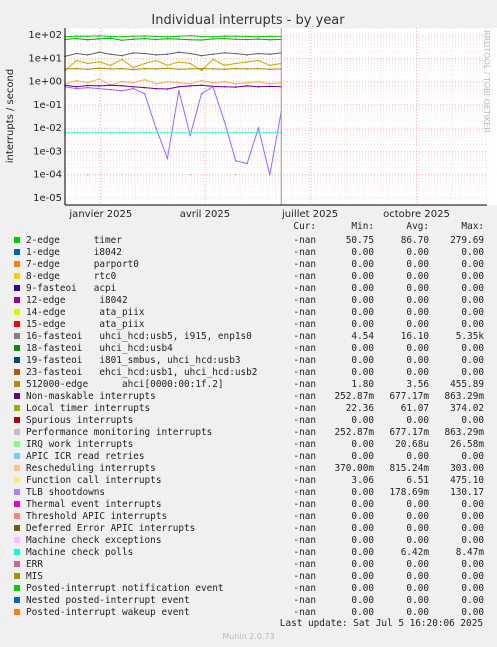  What do you see at coordinates (80, 444) in the screenshot?
I see `legend-label: IRQ work interrupts` at bounding box center [80, 444].